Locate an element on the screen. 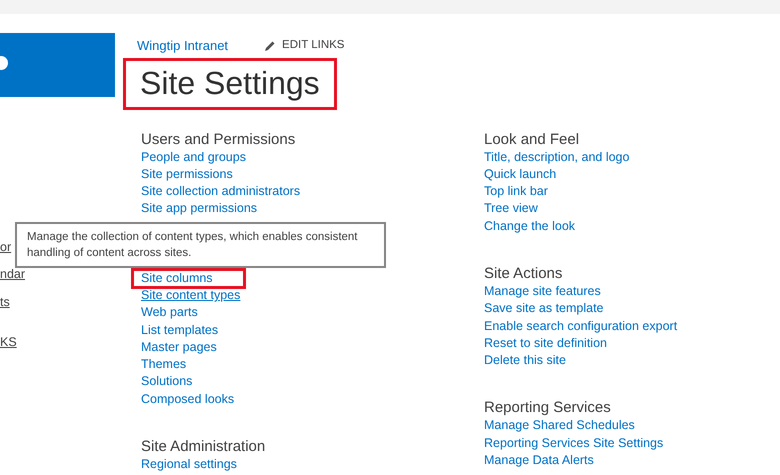 The image size is (780, 475). settings-link: Tree view is located at coordinates (522, 209).